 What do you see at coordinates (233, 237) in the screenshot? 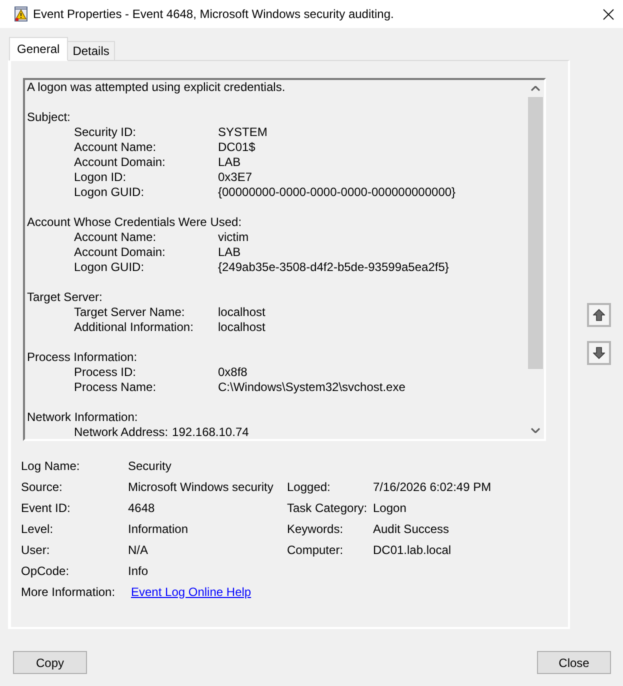
I see `field-value: victim` at bounding box center [233, 237].